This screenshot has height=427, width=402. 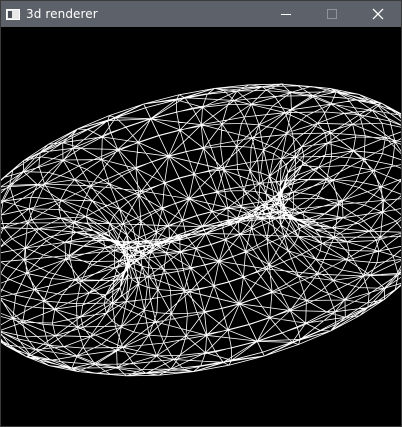 What do you see at coordinates (13, 14) in the screenshot?
I see `window-app-icon` at bounding box center [13, 14].